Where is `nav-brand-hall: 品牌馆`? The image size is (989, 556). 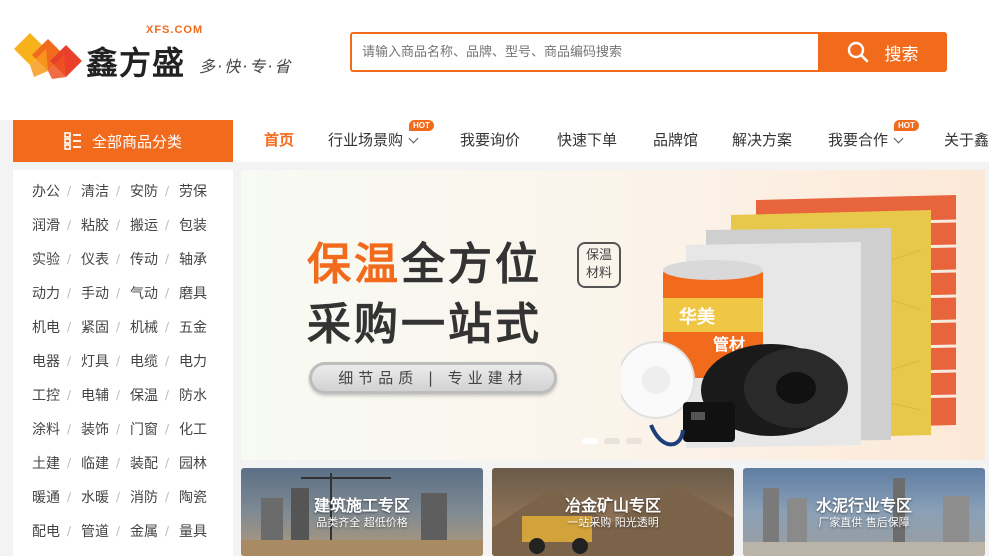 nav-brand-hall: 品牌馆 is located at coordinates (675, 141).